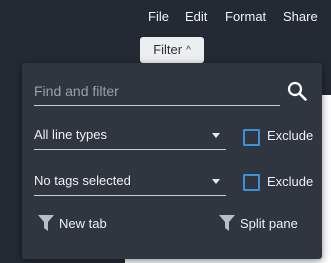 The width and height of the screenshot is (331, 263). Describe the element at coordinates (269, 223) in the screenshot. I see `split-pane-label: Split pane` at that location.